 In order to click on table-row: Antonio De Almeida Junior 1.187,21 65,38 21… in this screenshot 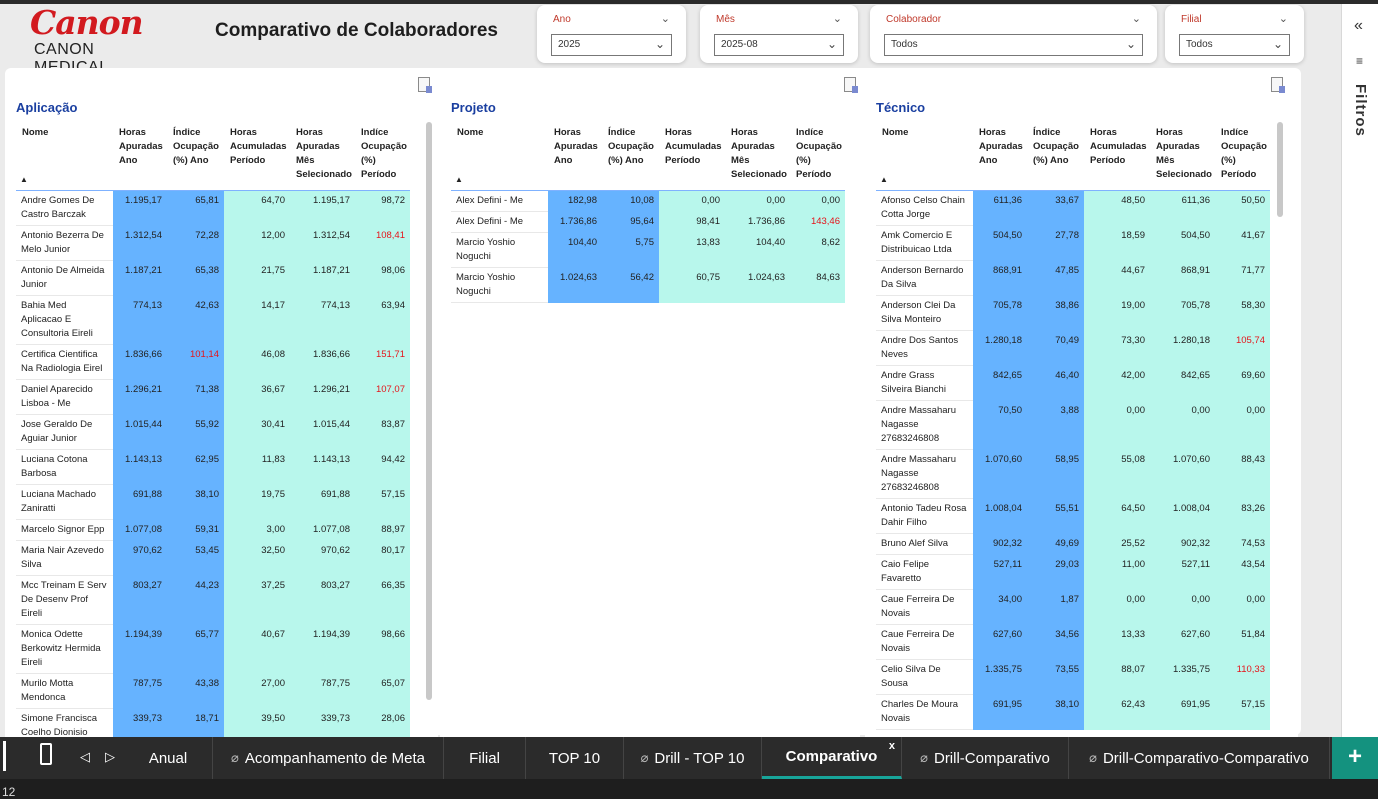, I will do `click(213, 278)`.